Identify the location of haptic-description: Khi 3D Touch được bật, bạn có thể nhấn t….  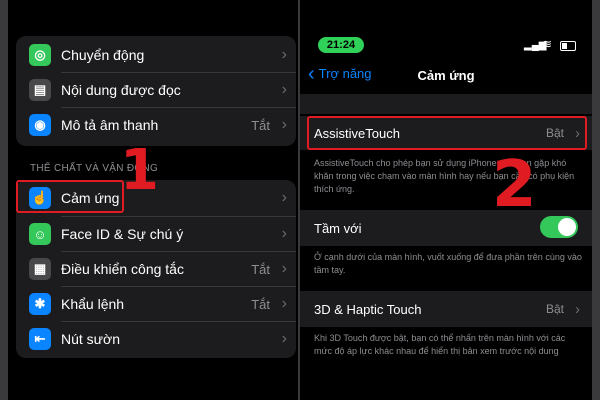
(440, 344).